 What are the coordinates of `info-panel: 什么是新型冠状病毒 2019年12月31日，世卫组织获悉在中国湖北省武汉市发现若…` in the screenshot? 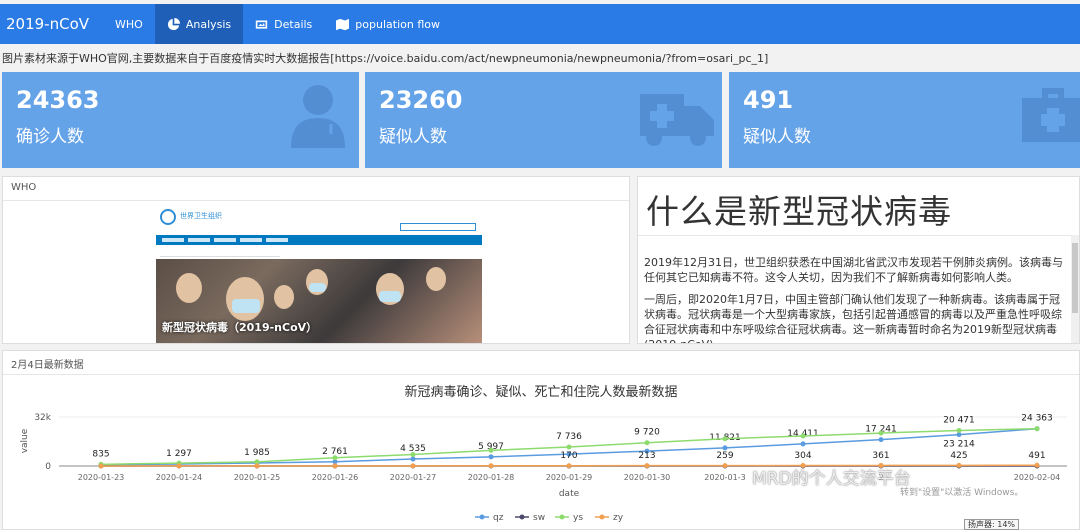 It's located at (858, 260).